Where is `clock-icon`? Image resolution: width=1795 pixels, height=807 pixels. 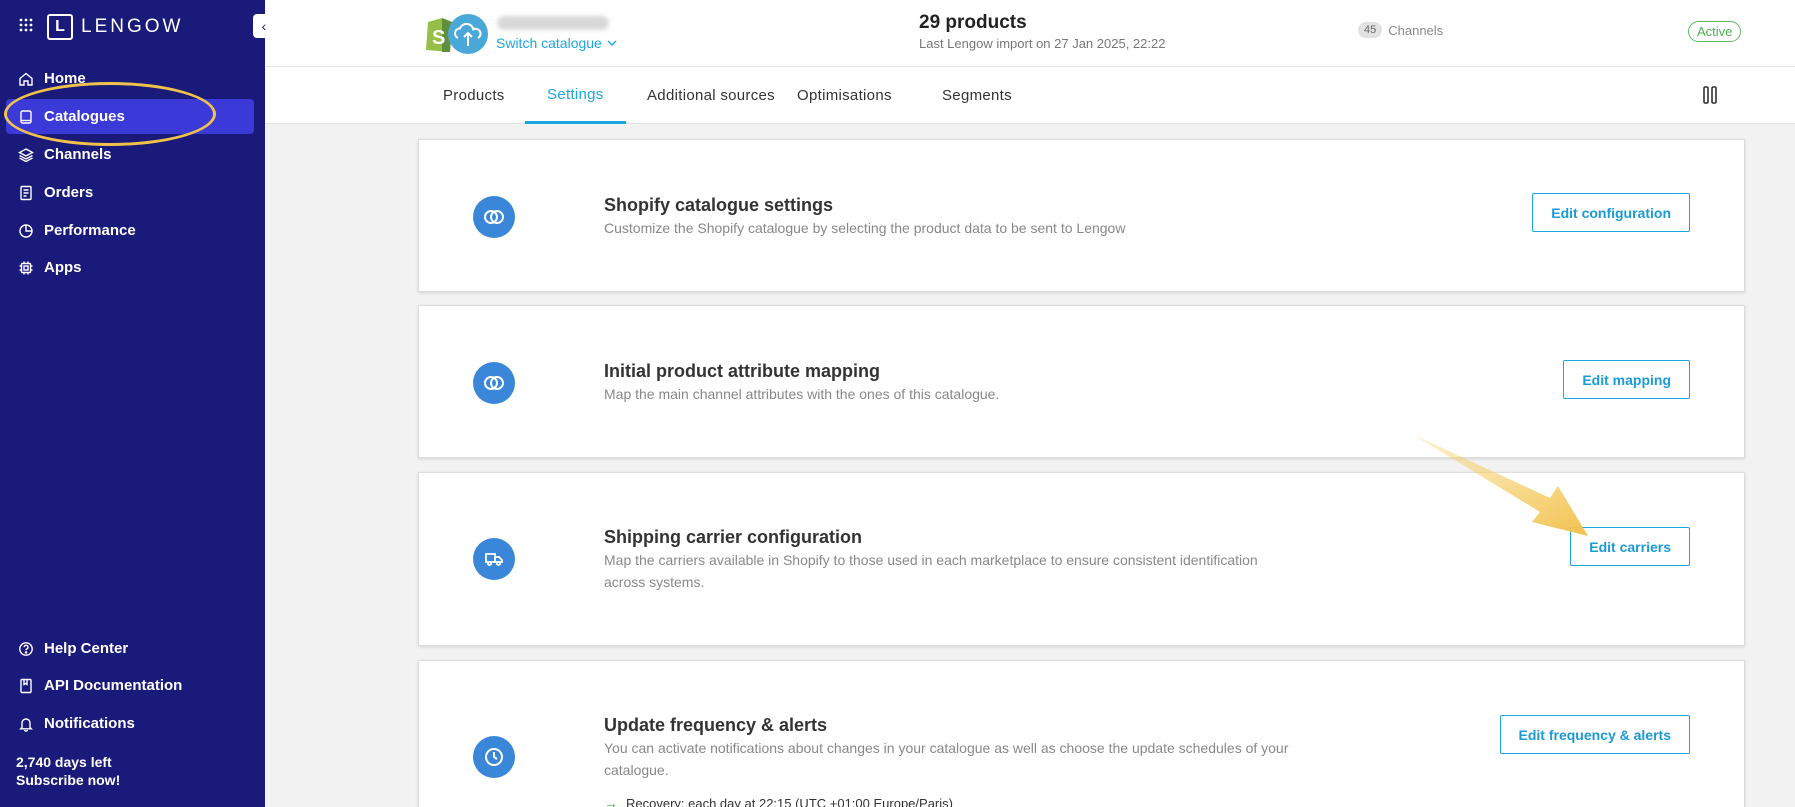 clock-icon is located at coordinates (494, 757).